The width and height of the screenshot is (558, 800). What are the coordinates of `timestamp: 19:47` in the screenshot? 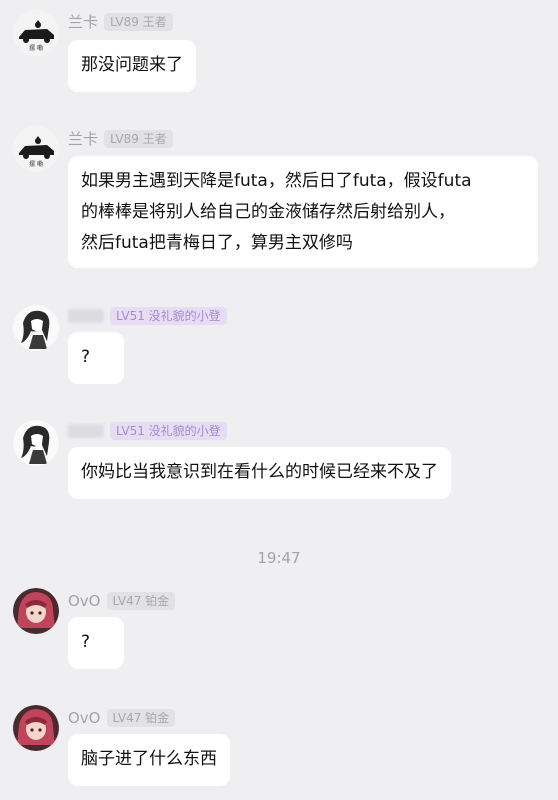 It's located at (279, 558).